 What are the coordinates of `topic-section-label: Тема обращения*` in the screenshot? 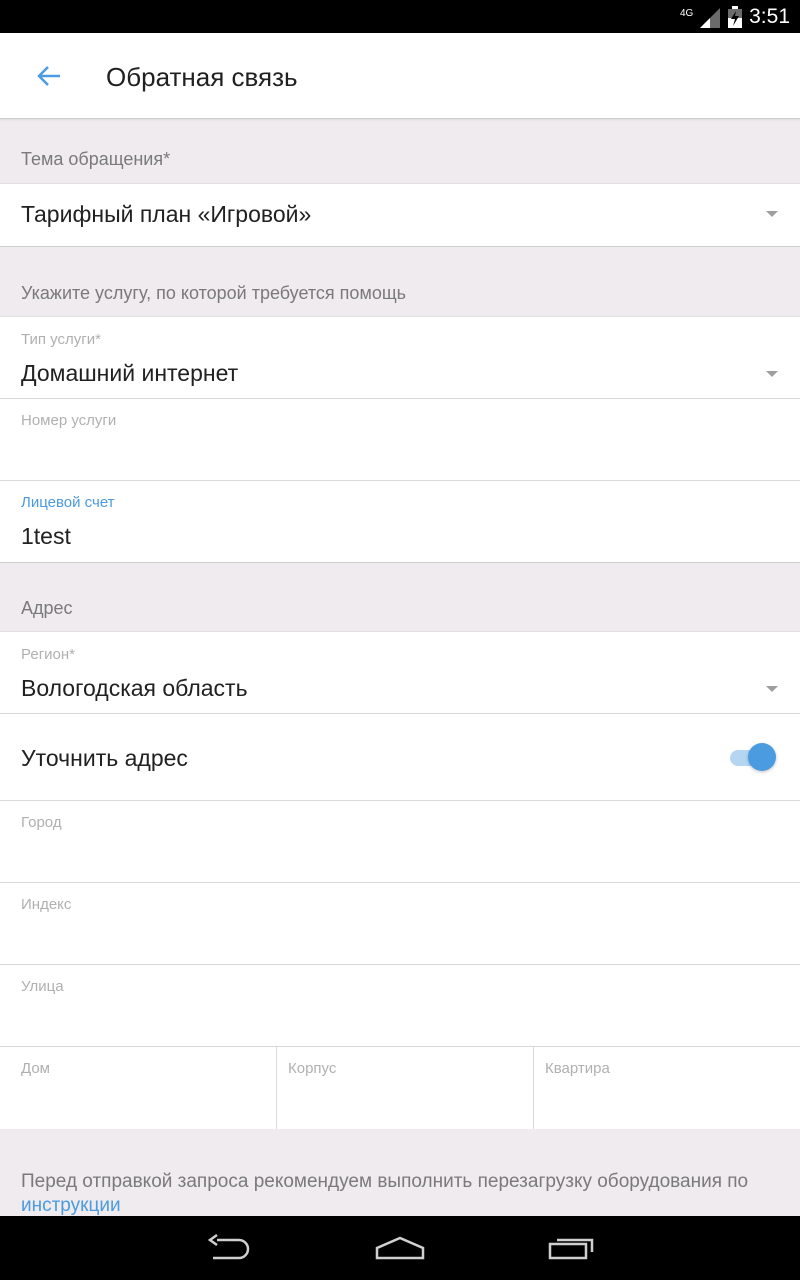 It's located at (96, 159).